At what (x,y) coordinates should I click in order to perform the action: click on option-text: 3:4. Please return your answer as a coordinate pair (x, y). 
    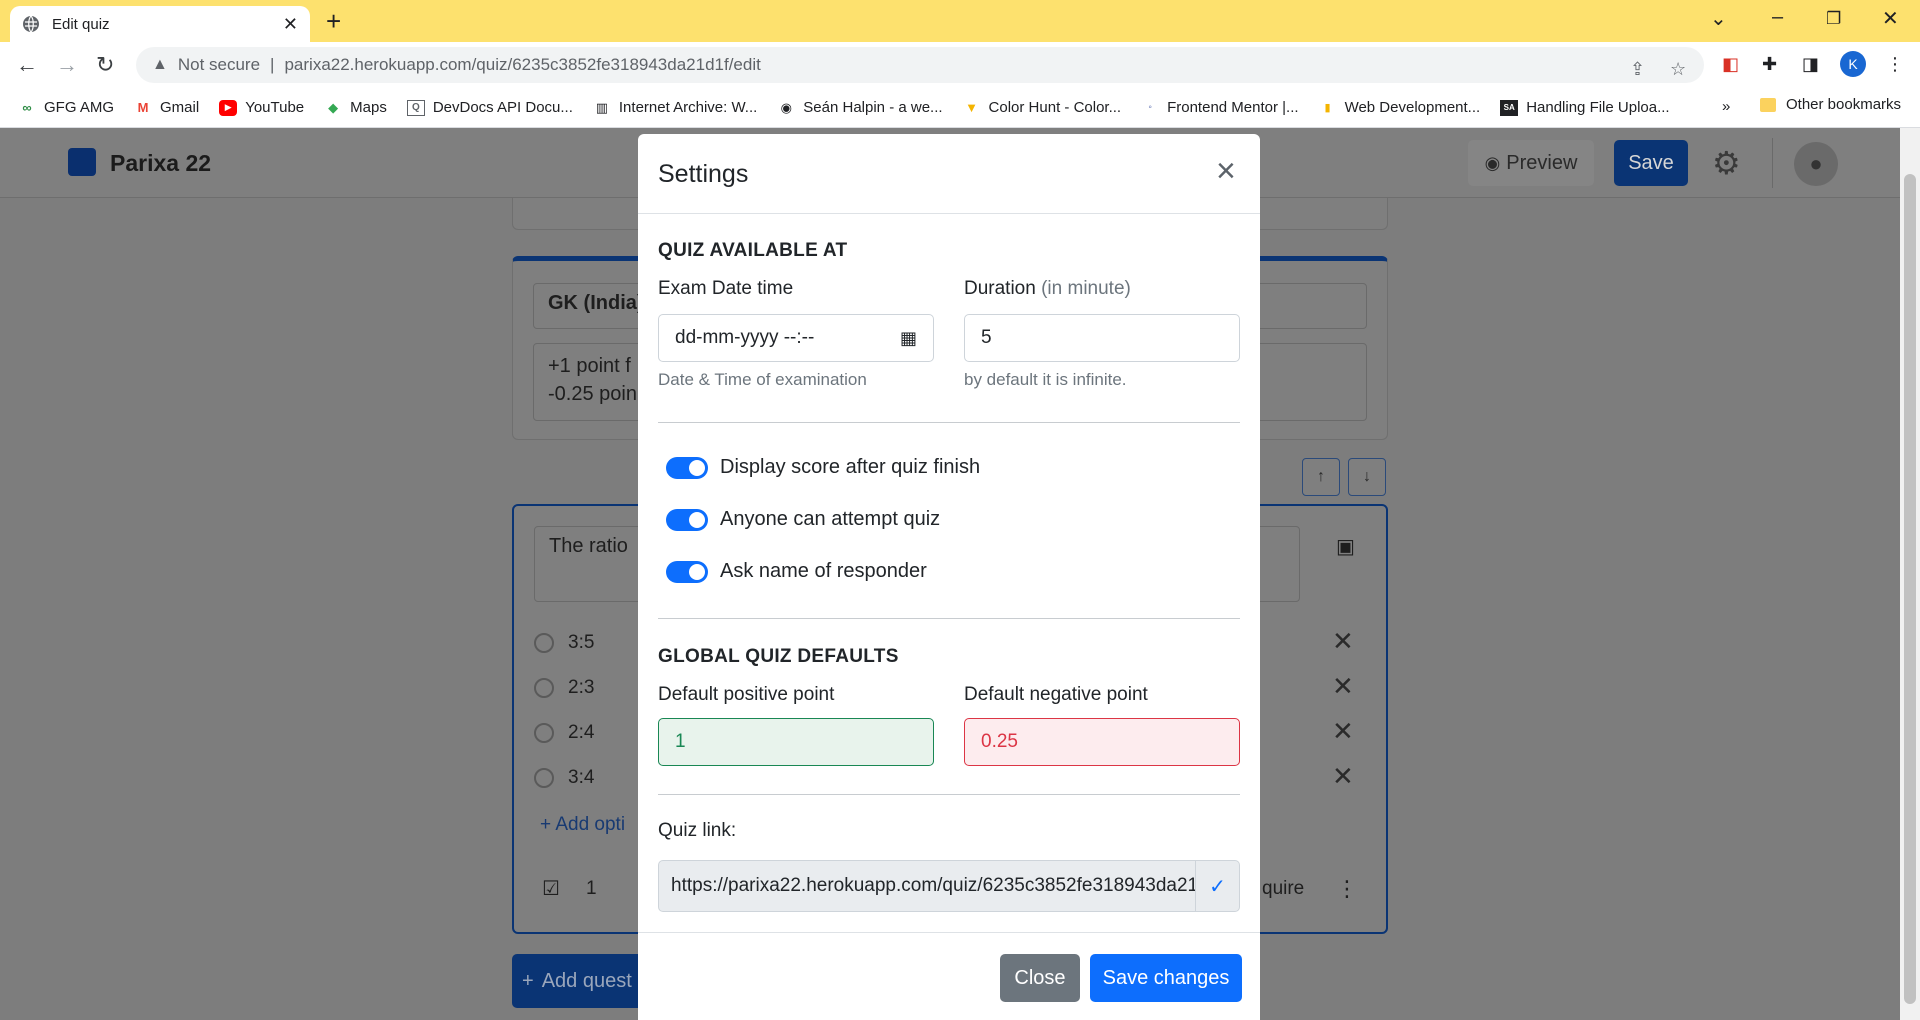
    Looking at the image, I should click on (581, 778).